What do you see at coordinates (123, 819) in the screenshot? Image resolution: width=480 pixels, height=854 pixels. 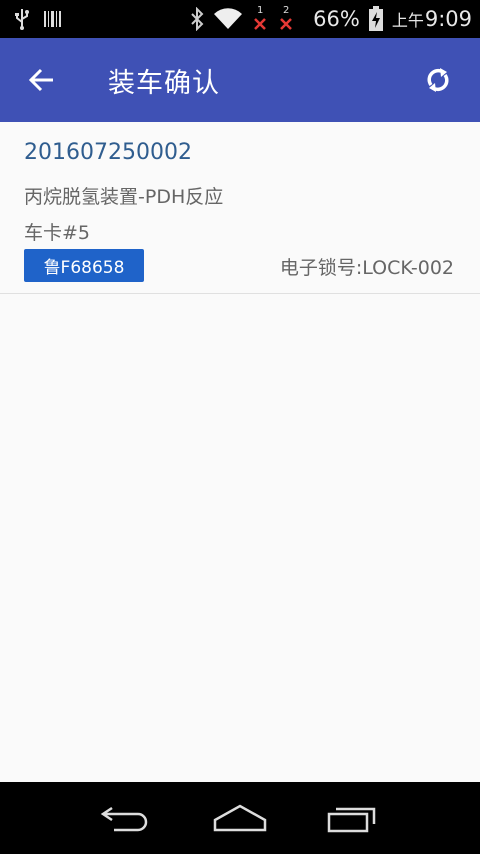 I see `back-nav-icon` at bounding box center [123, 819].